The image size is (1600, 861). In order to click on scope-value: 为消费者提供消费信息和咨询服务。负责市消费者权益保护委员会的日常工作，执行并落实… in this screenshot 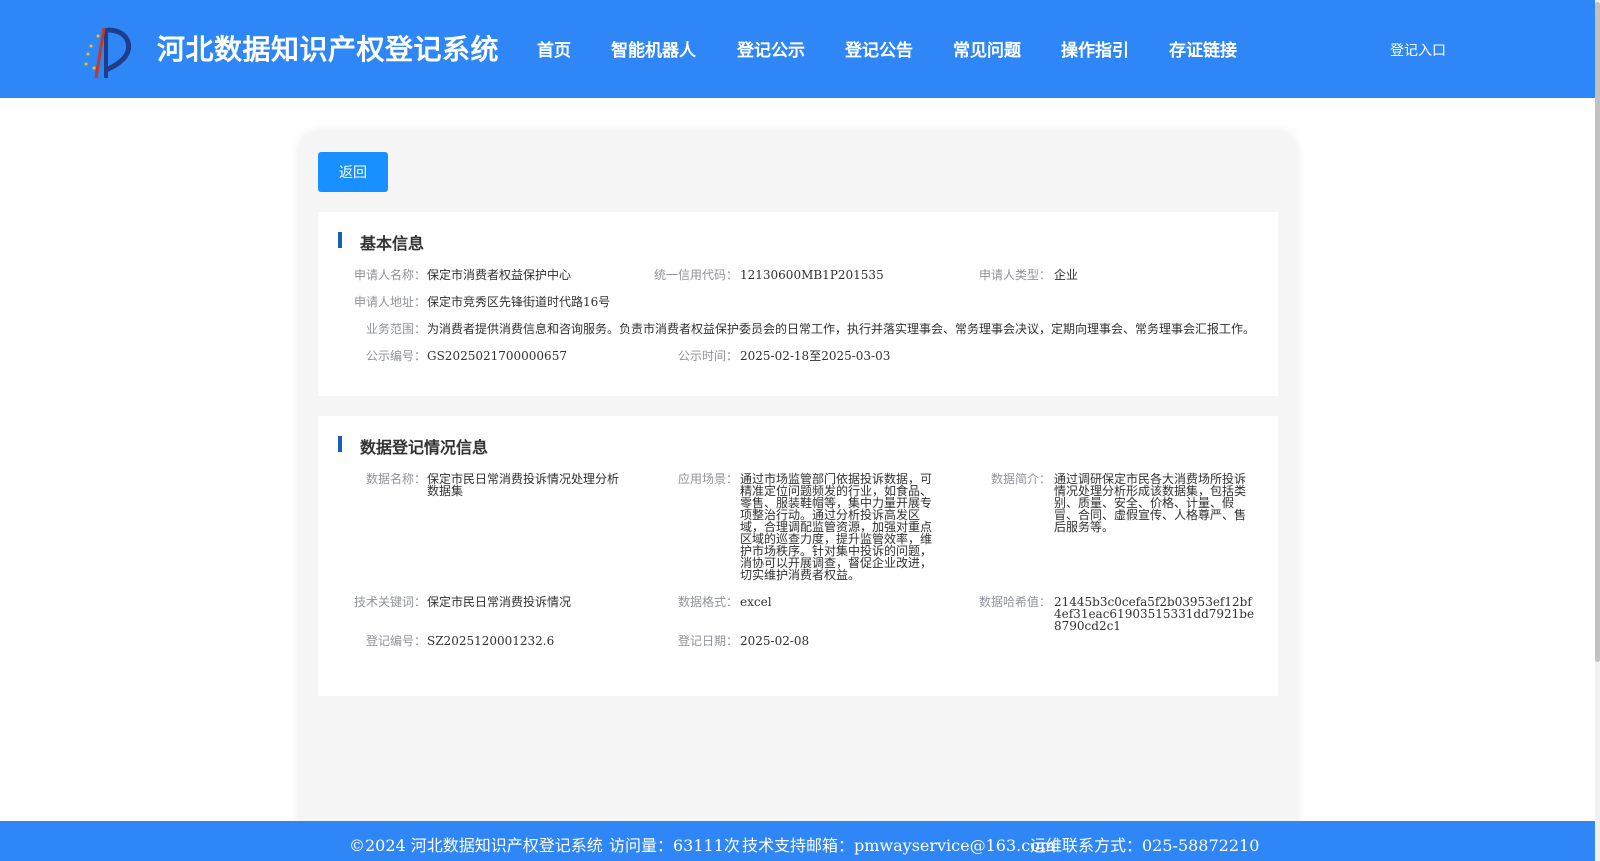, I will do `click(841, 329)`.